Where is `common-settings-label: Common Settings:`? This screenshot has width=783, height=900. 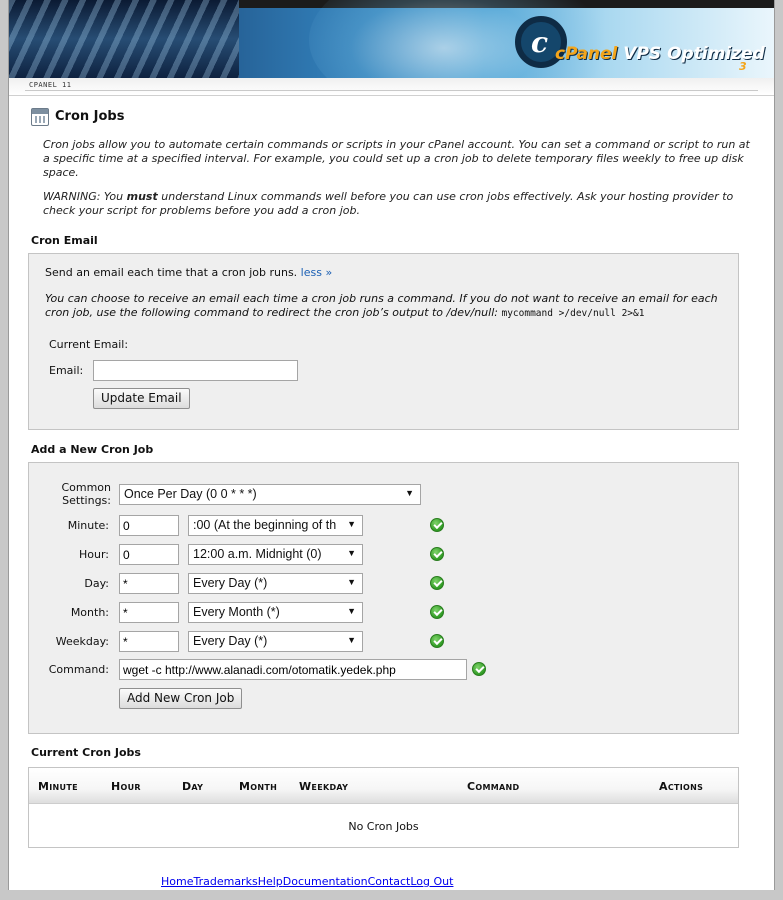 common-settings-label: Common Settings: is located at coordinates (86, 494).